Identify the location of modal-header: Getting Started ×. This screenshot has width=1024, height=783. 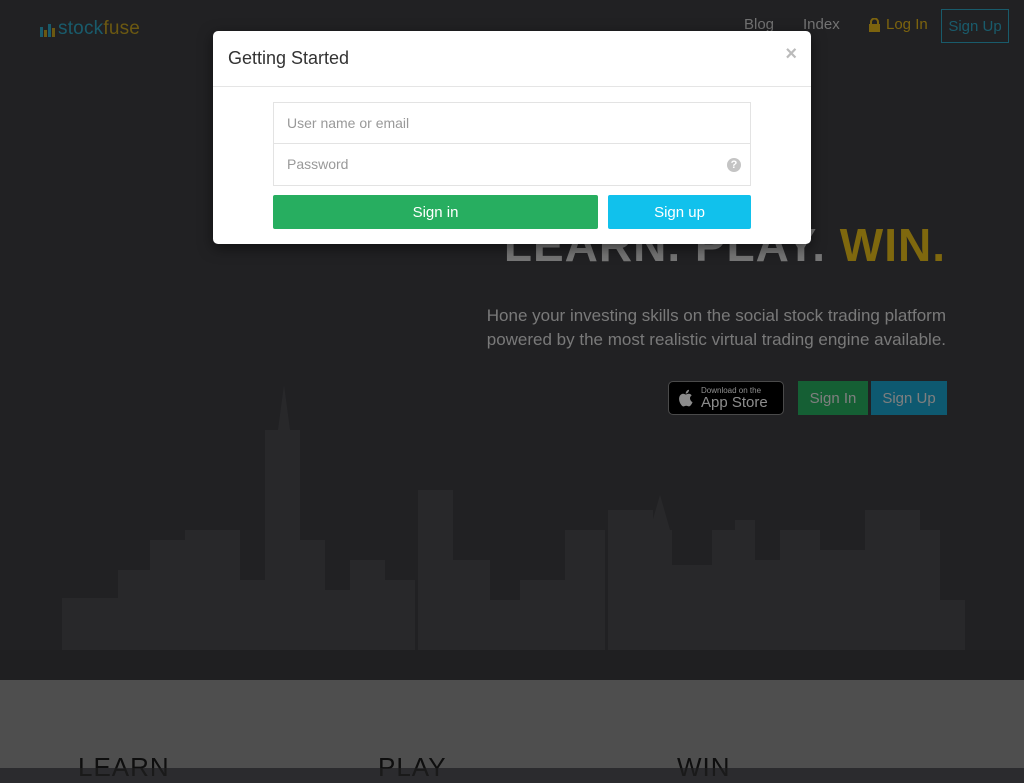
(512, 59).